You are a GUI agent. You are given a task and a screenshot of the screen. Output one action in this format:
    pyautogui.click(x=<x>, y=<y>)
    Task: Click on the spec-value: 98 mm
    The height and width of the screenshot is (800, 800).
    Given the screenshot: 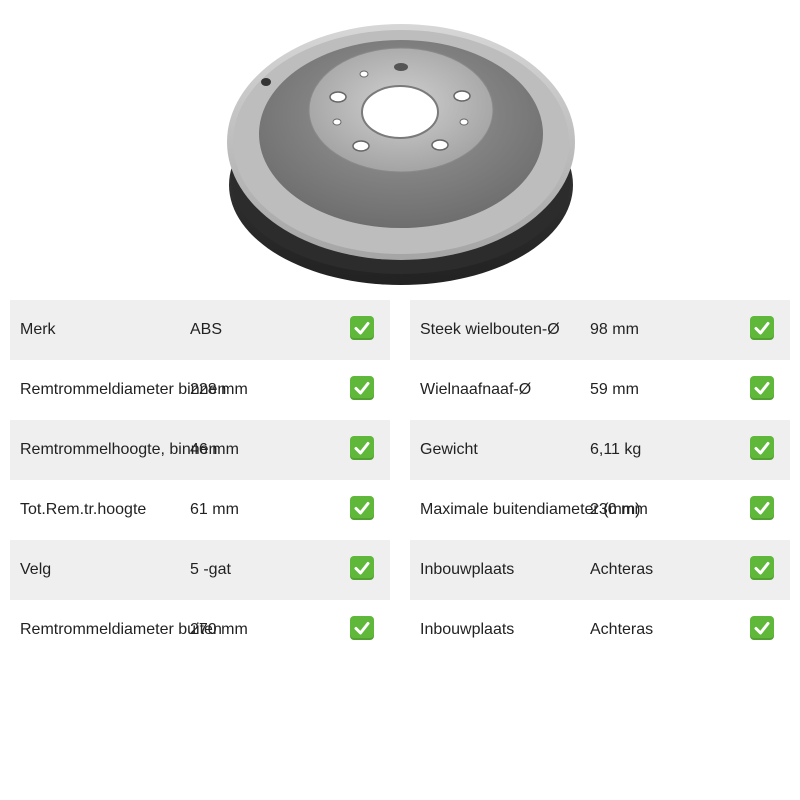 What is the action you would take?
    pyautogui.click(x=614, y=329)
    